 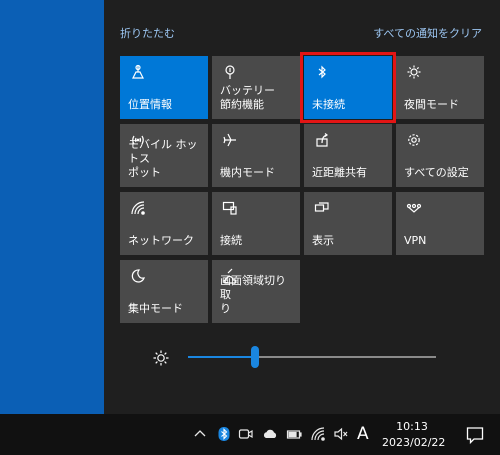 I want to click on clock-date: 2023/02/22, so click(x=414, y=442).